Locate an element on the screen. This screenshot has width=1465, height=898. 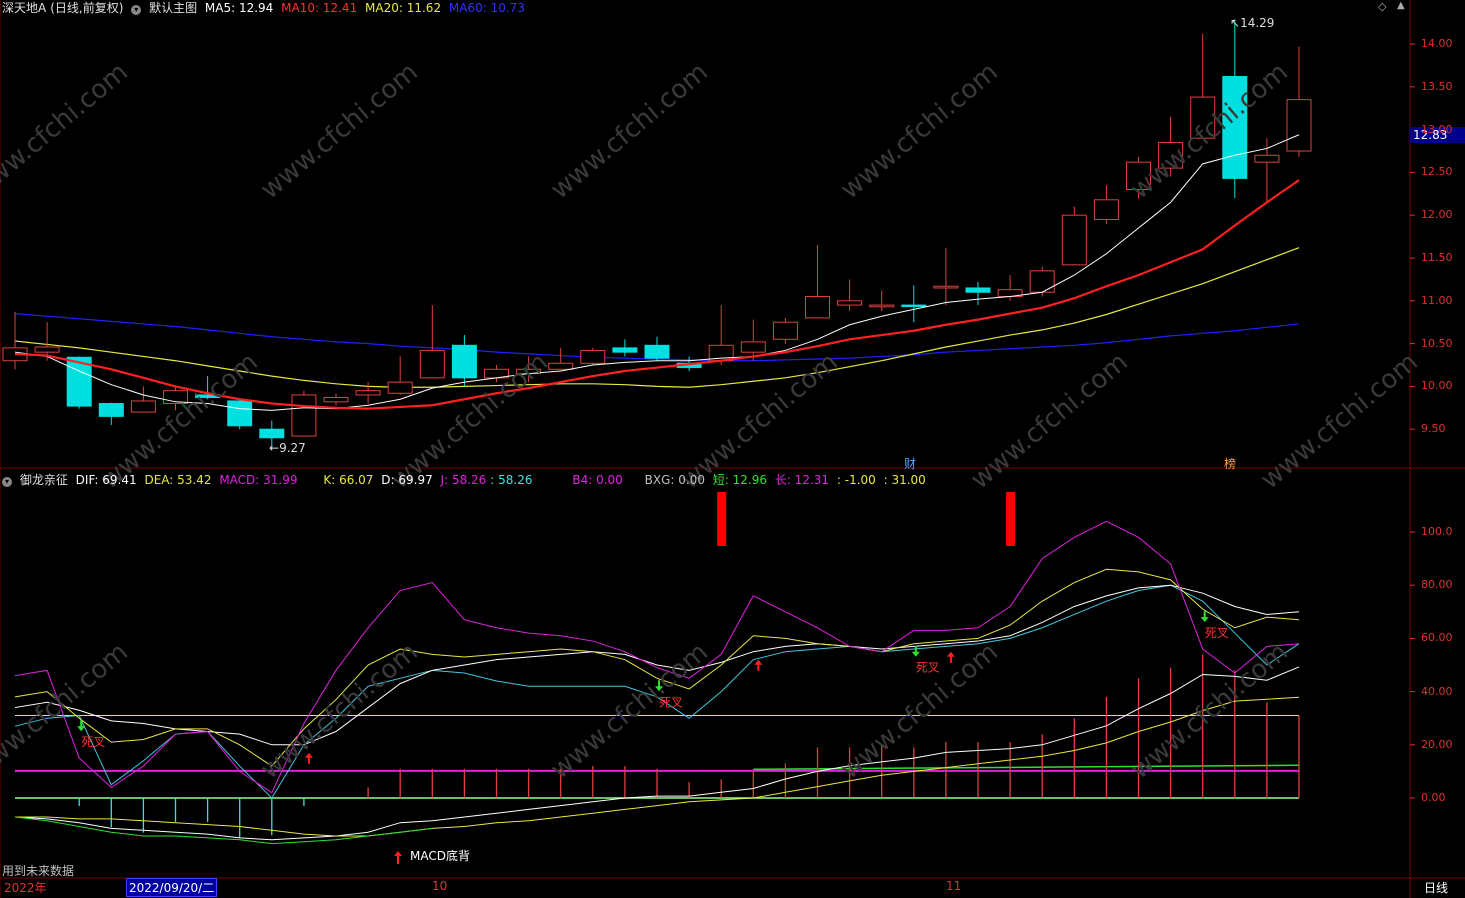
ma20-label: MA20: 11.62 is located at coordinates (403, 8).